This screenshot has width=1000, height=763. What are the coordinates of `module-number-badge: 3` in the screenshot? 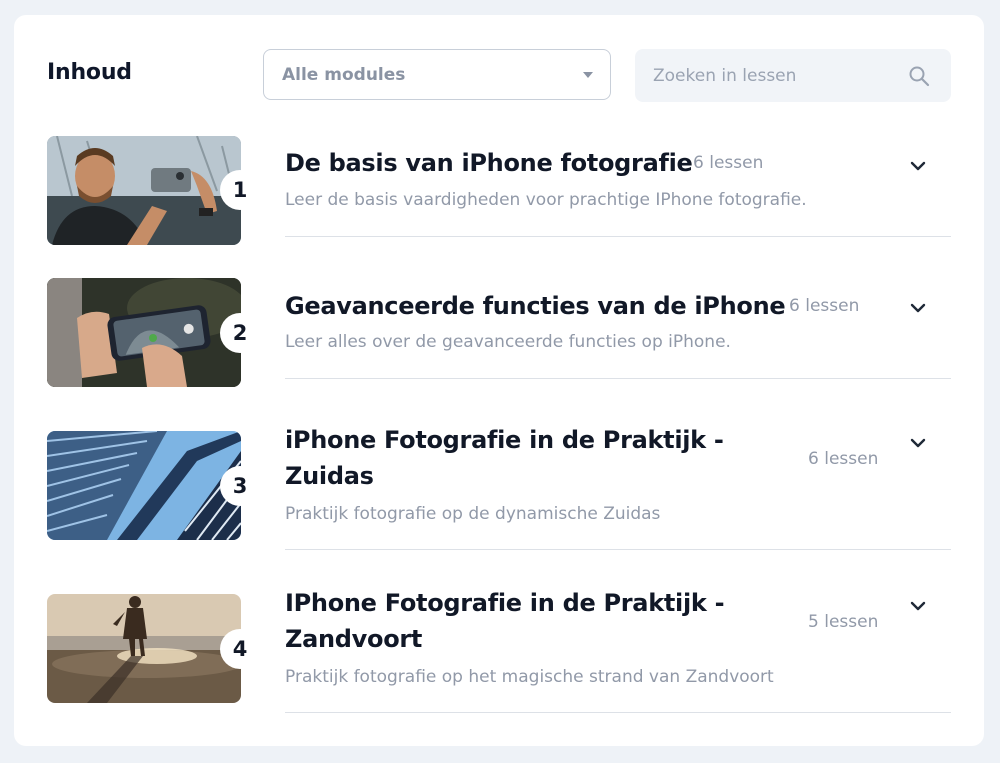 It's located at (240, 486).